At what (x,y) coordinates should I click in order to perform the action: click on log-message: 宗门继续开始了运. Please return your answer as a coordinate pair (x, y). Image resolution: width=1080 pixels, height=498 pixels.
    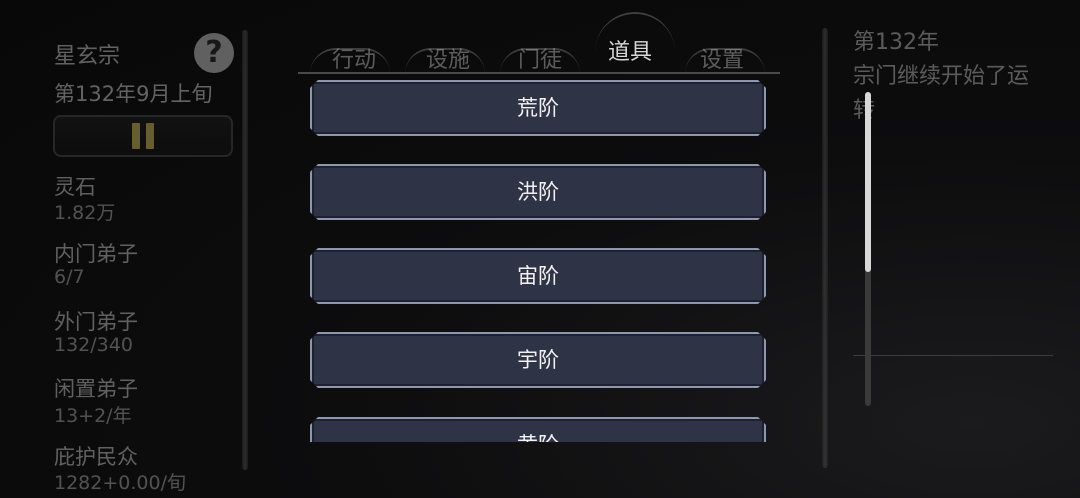
    Looking at the image, I should click on (941, 76).